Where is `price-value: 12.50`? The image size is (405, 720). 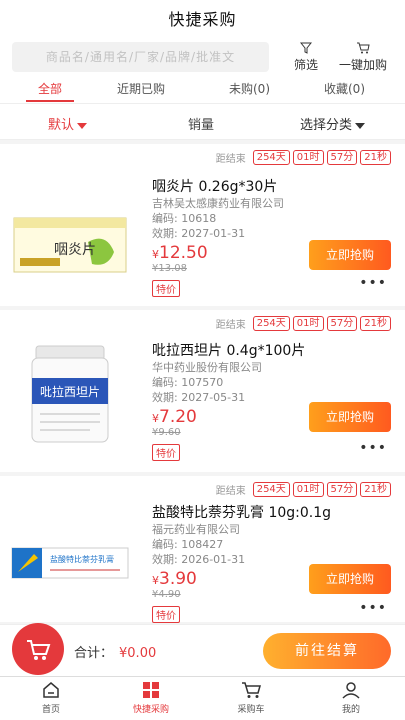 price-value: 12.50 is located at coordinates (183, 253).